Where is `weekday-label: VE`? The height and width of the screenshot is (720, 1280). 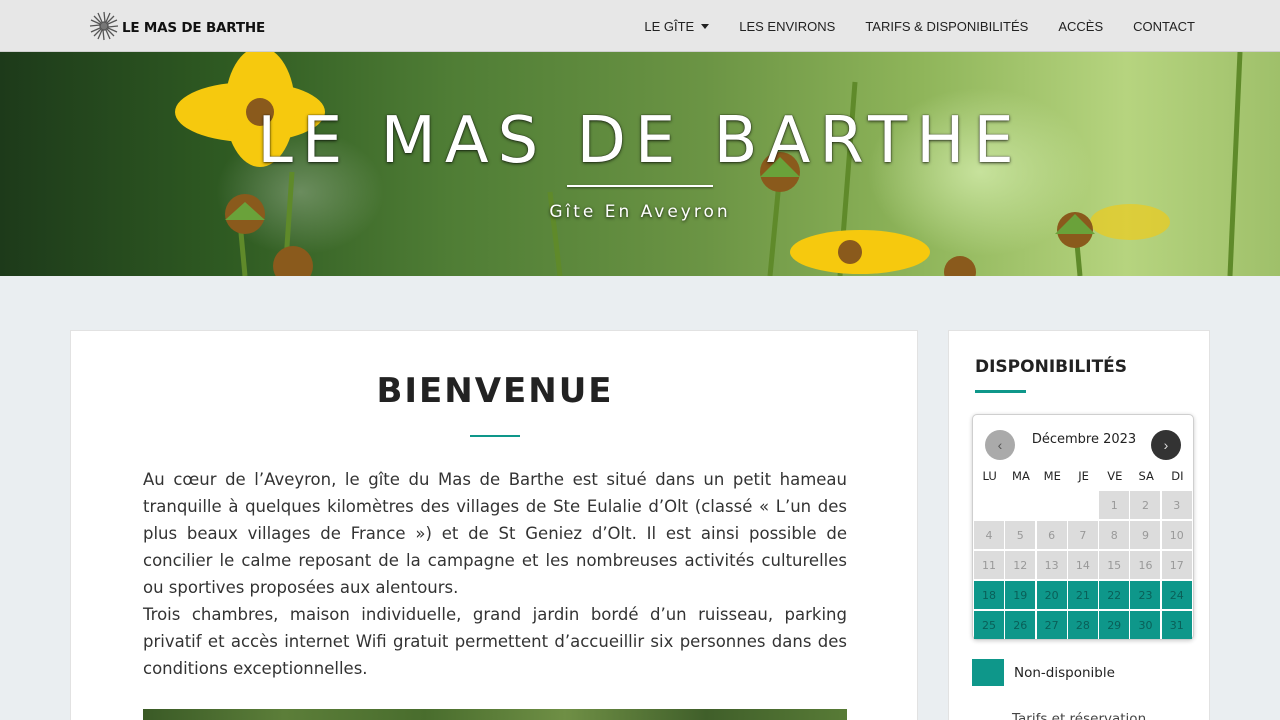
weekday-label: VE is located at coordinates (1115, 476).